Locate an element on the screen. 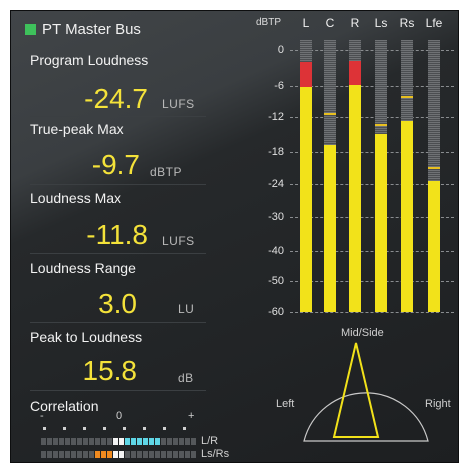 This screenshot has width=467, height=471. scale-tick-label: 0 is located at coordinates (280, 50).